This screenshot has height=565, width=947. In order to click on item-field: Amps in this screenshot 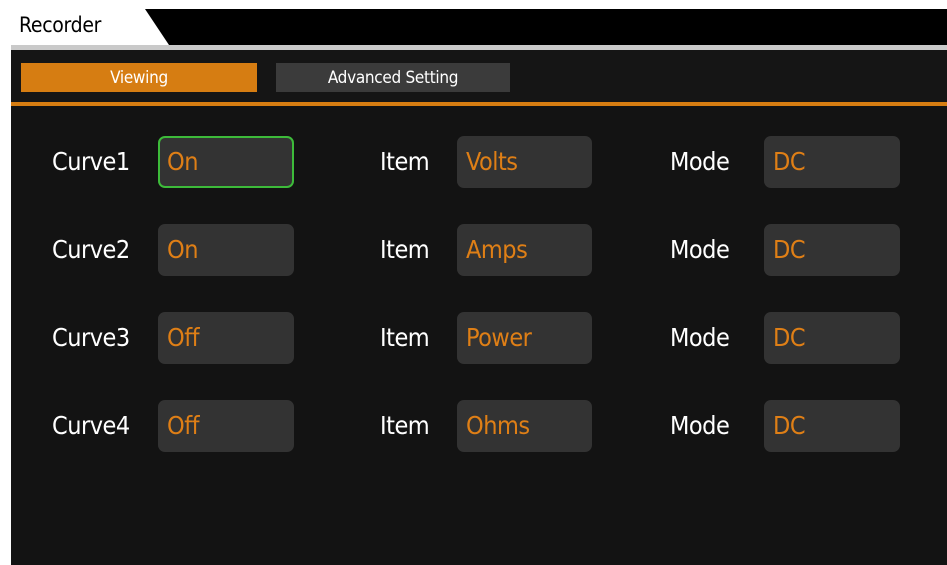, I will do `click(524, 250)`.